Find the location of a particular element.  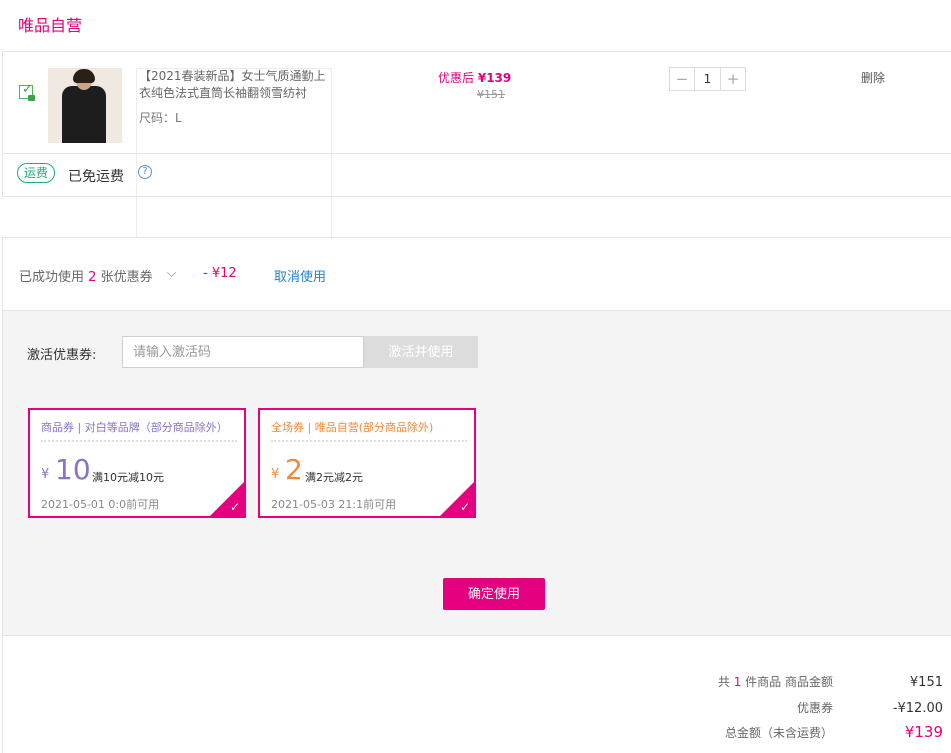

item-checkbox: ✓ is located at coordinates (27, 92).